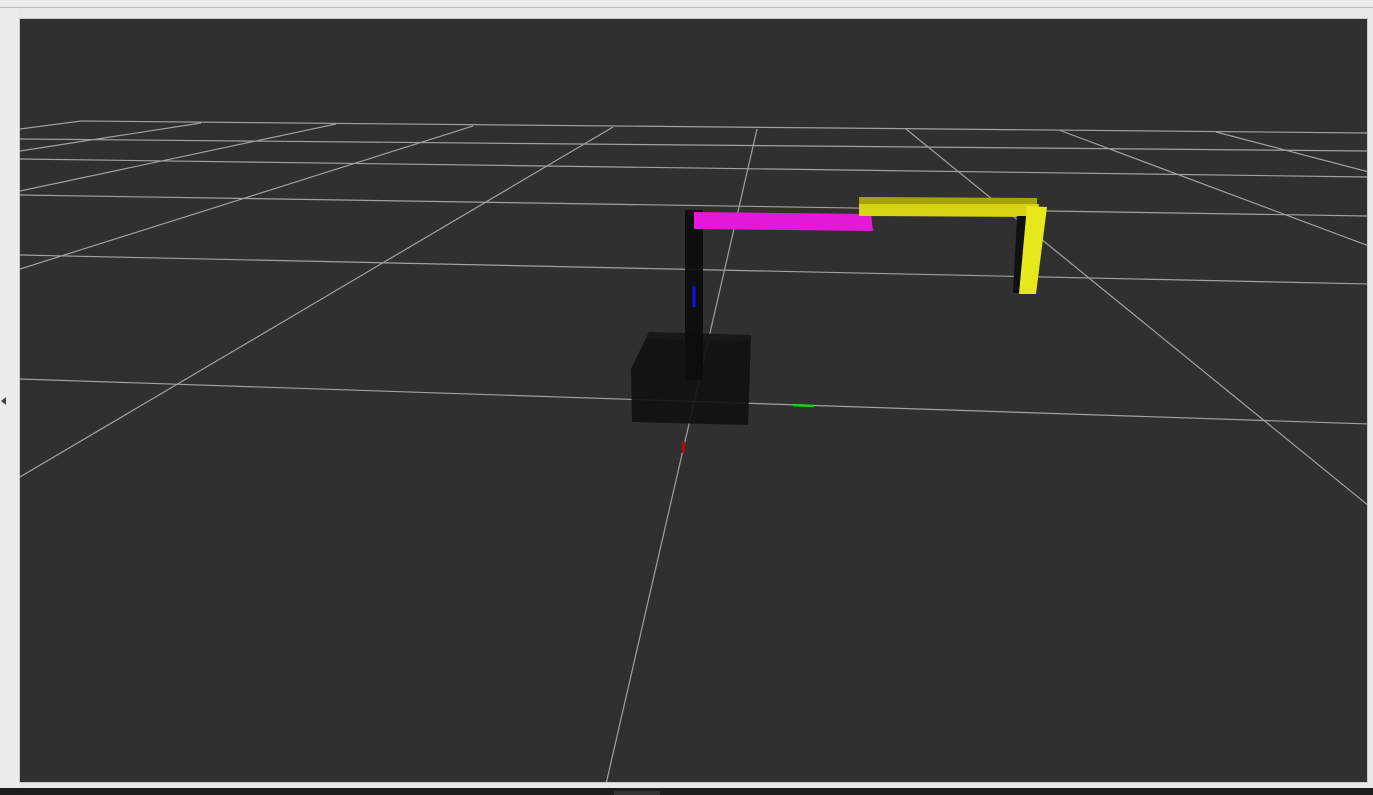 The width and height of the screenshot is (1373, 795). What do you see at coordinates (948, 201) in the screenshot?
I see `robot-arm-link-2-top` at bounding box center [948, 201].